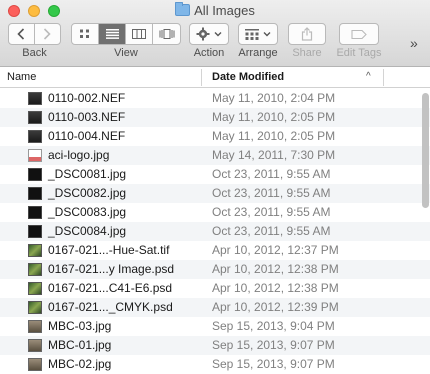 The width and height of the screenshot is (430, 374). What do you see at coordinates (274, 155) in the screenshot?
I see `file-date: May 14, 2011, 7:30 PM` at bounding box center [274, 155].